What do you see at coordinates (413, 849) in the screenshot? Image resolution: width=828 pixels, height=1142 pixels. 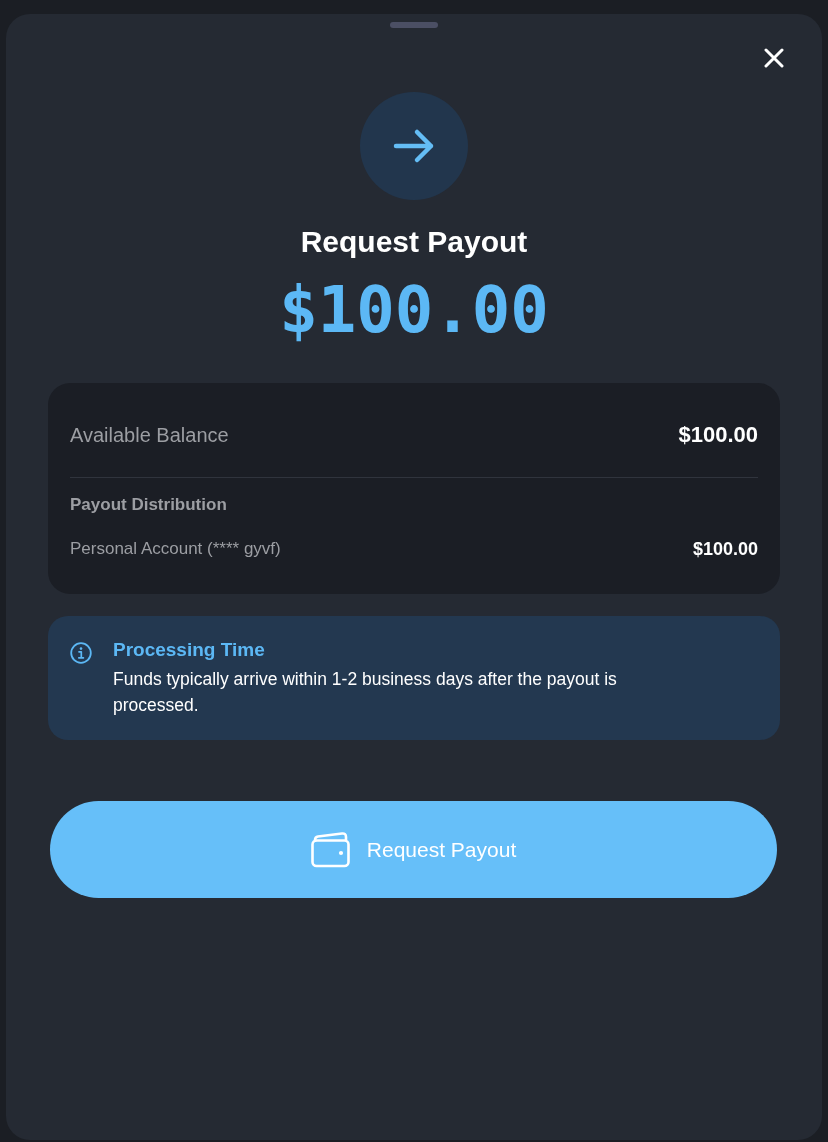 I see `request-payout-button: Request Payout` at bounding box center [413, 849].